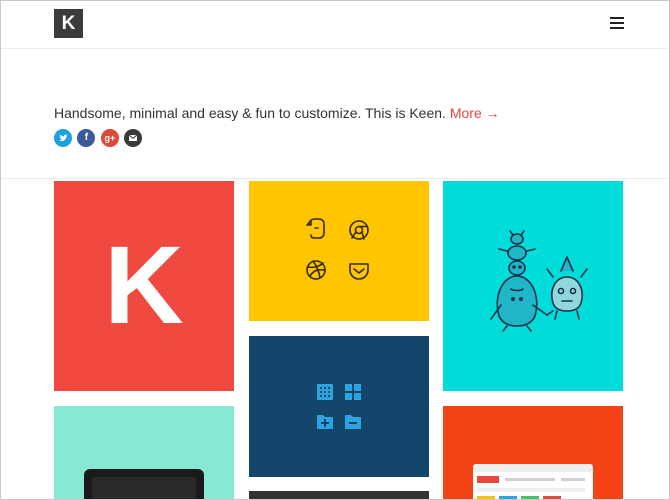 The height and width of the screenshot is (500, 670). I want to click on hamburger-menu-icon, so click(617, 23).